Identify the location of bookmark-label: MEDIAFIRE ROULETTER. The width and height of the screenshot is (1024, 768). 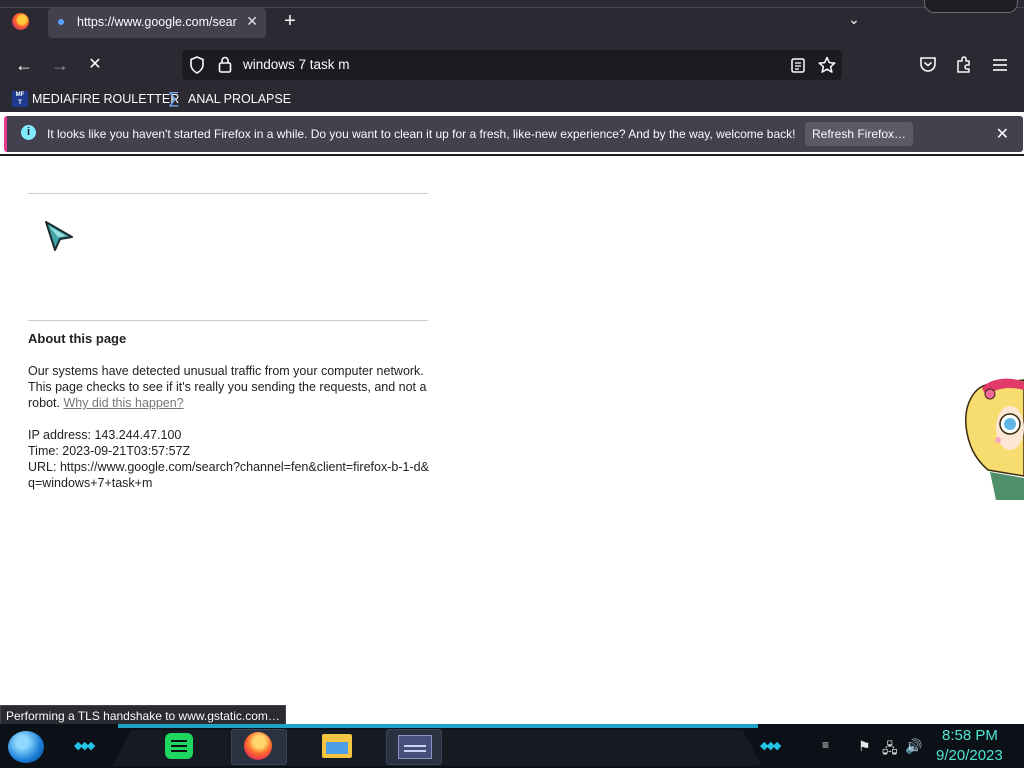
(106, 99).